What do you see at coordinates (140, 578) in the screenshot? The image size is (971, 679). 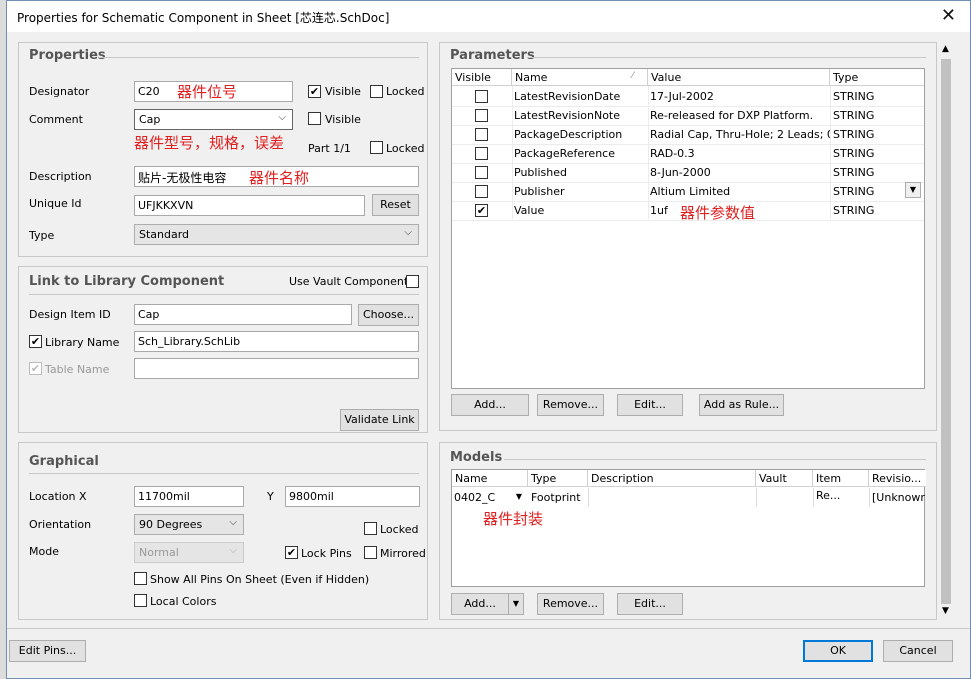 I see `show-all-pins-checkbox` at bounding box center [140, 578].